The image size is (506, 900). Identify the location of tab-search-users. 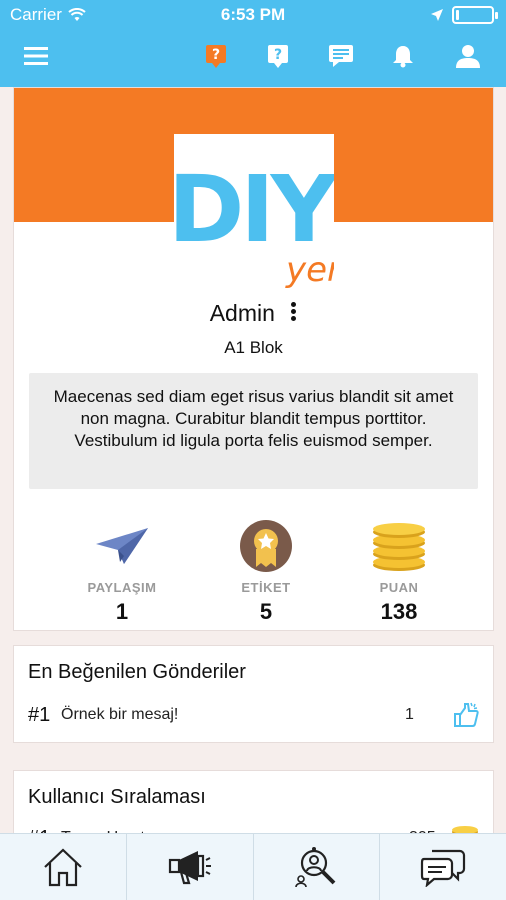
(317, 867).